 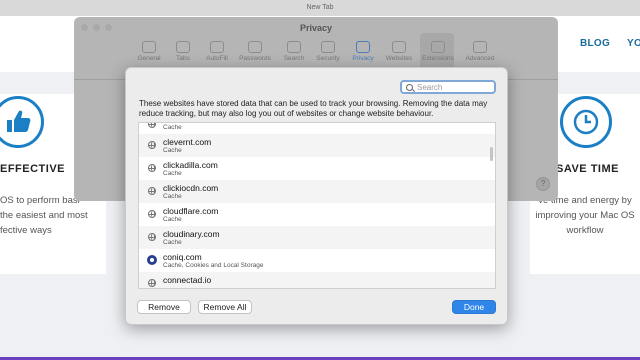 I want to click on site-name: clevernt.com, so click(x=187, y=142).